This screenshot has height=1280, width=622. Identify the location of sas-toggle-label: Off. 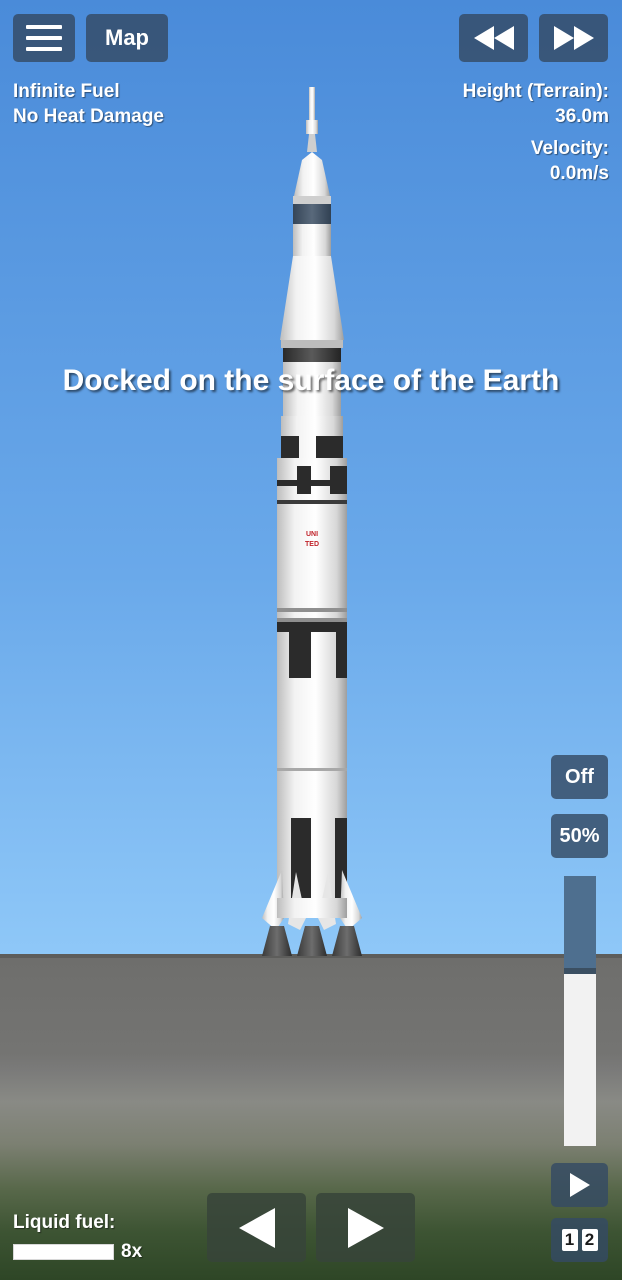
(579, 776).